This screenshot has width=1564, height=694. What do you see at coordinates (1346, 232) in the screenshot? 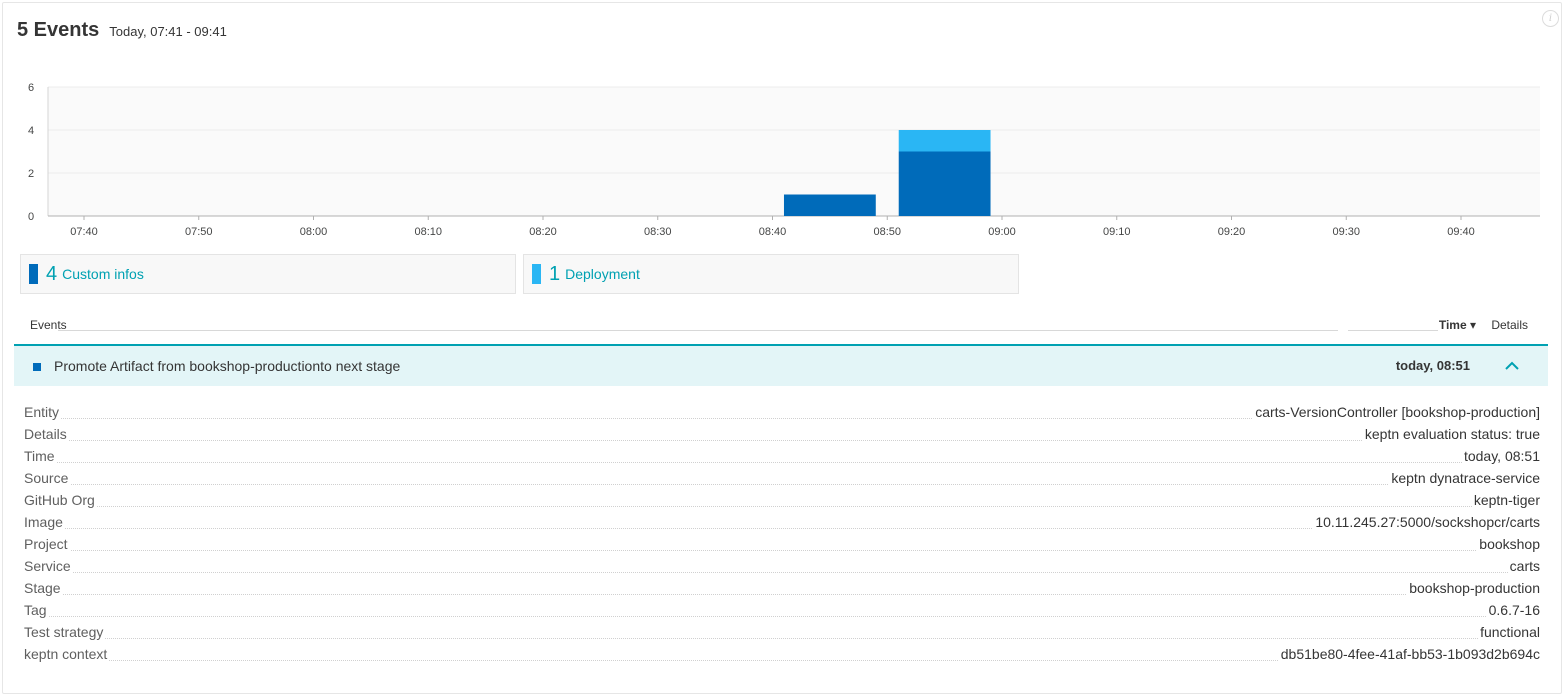
I see `x-tick-label: 09:30` at bounding box center [1346, 232].